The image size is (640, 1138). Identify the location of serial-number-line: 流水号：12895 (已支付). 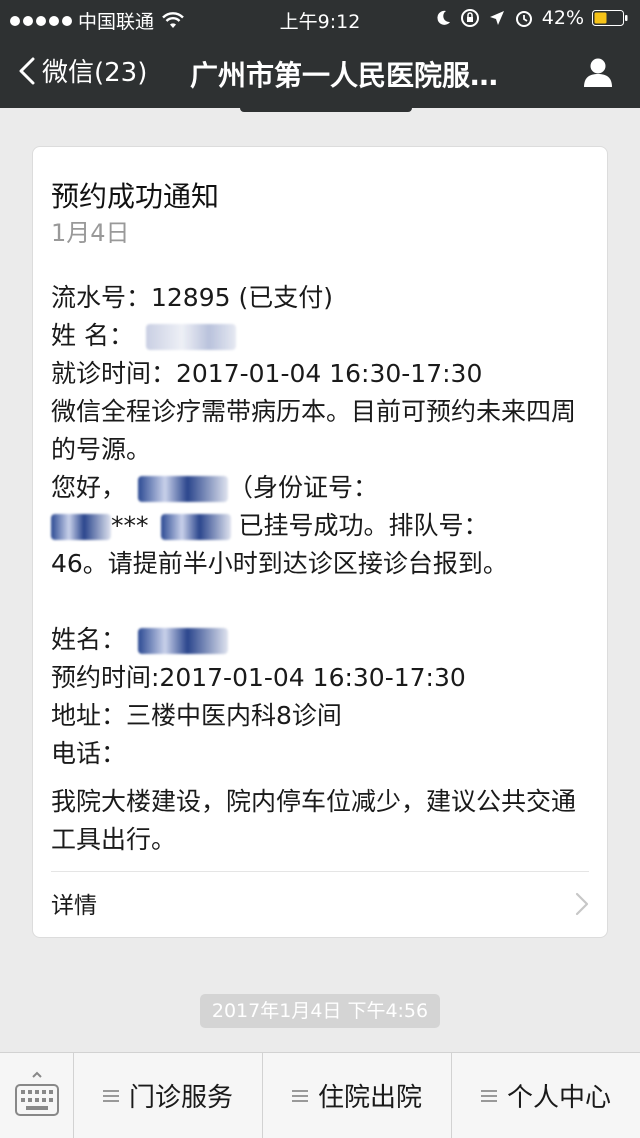
(192, 297).